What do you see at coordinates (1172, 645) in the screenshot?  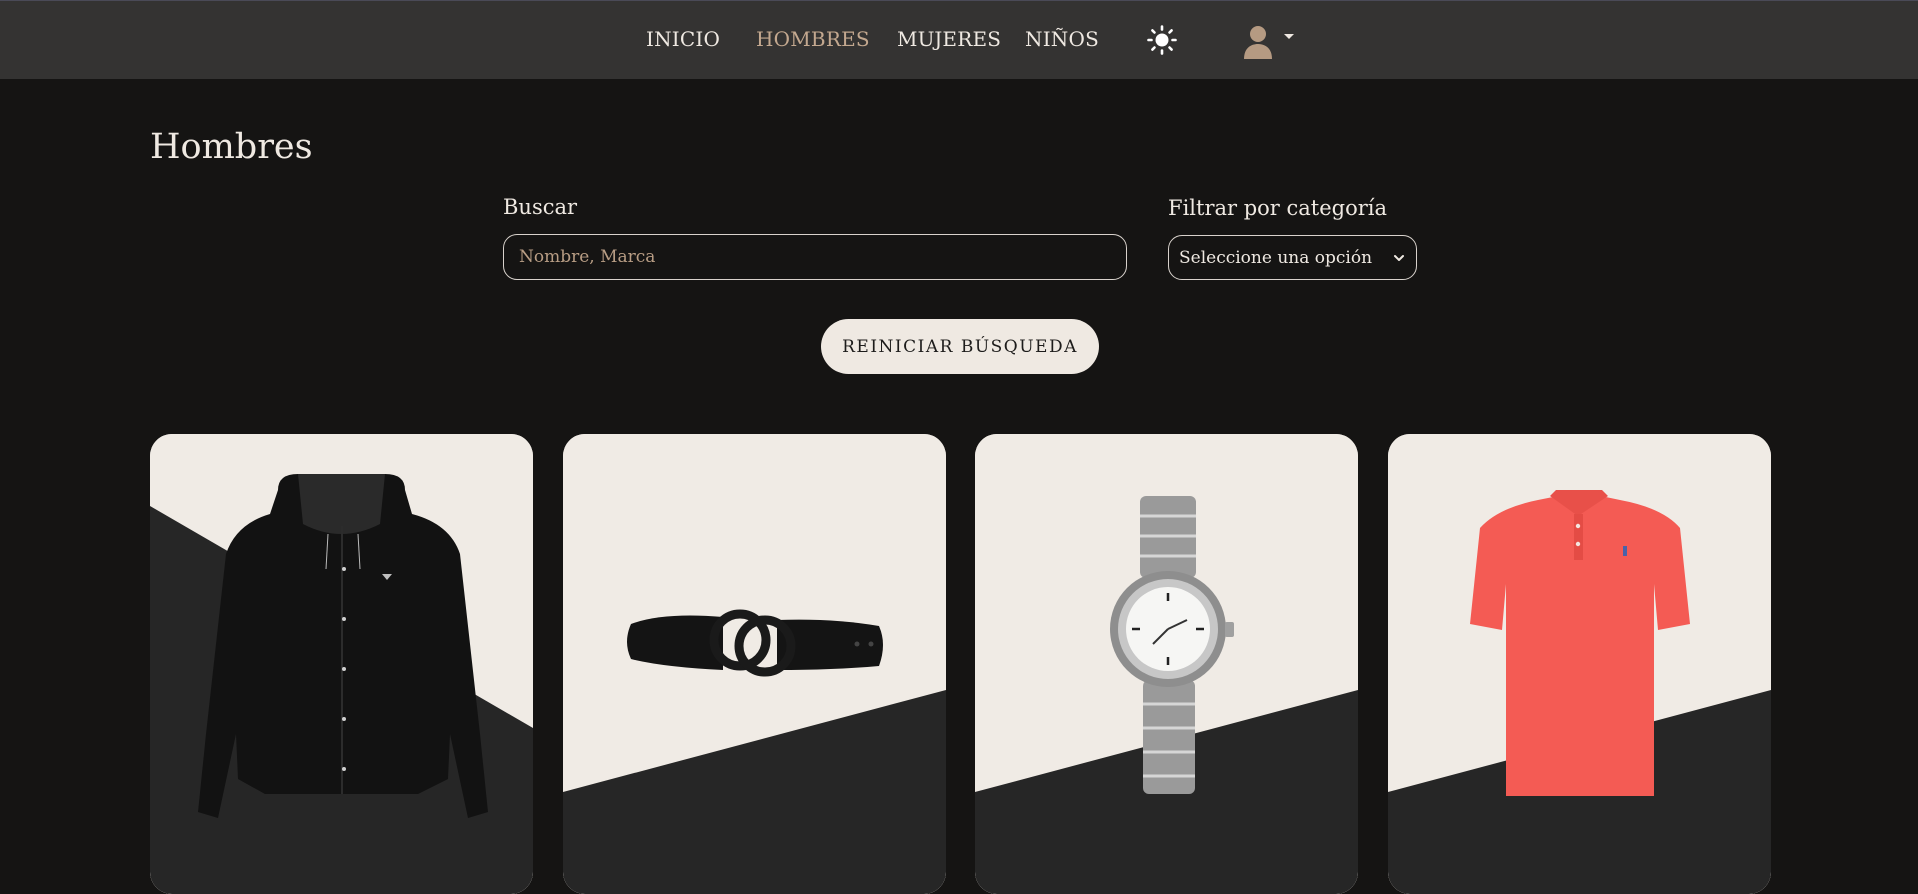 I see `silver-watch-image` at bounding box center [1172, 645].